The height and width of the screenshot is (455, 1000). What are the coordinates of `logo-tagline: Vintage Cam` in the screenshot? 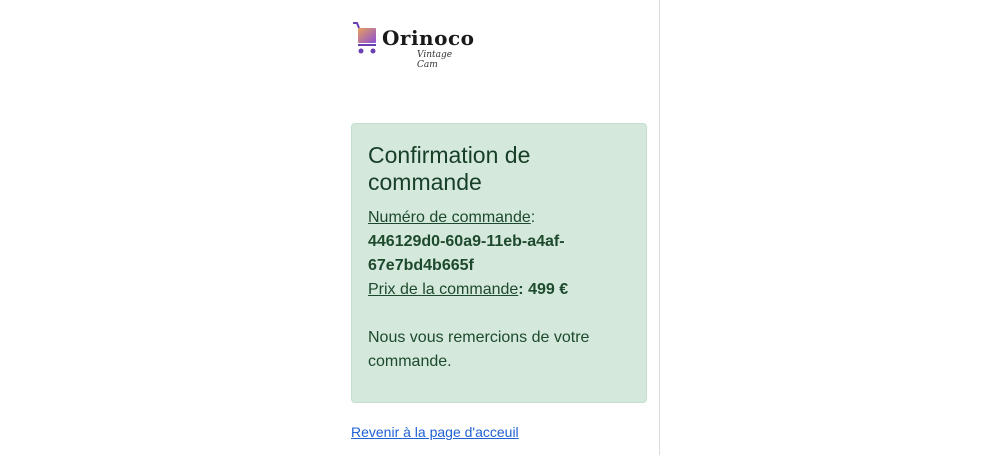 It's located at (435, 60).